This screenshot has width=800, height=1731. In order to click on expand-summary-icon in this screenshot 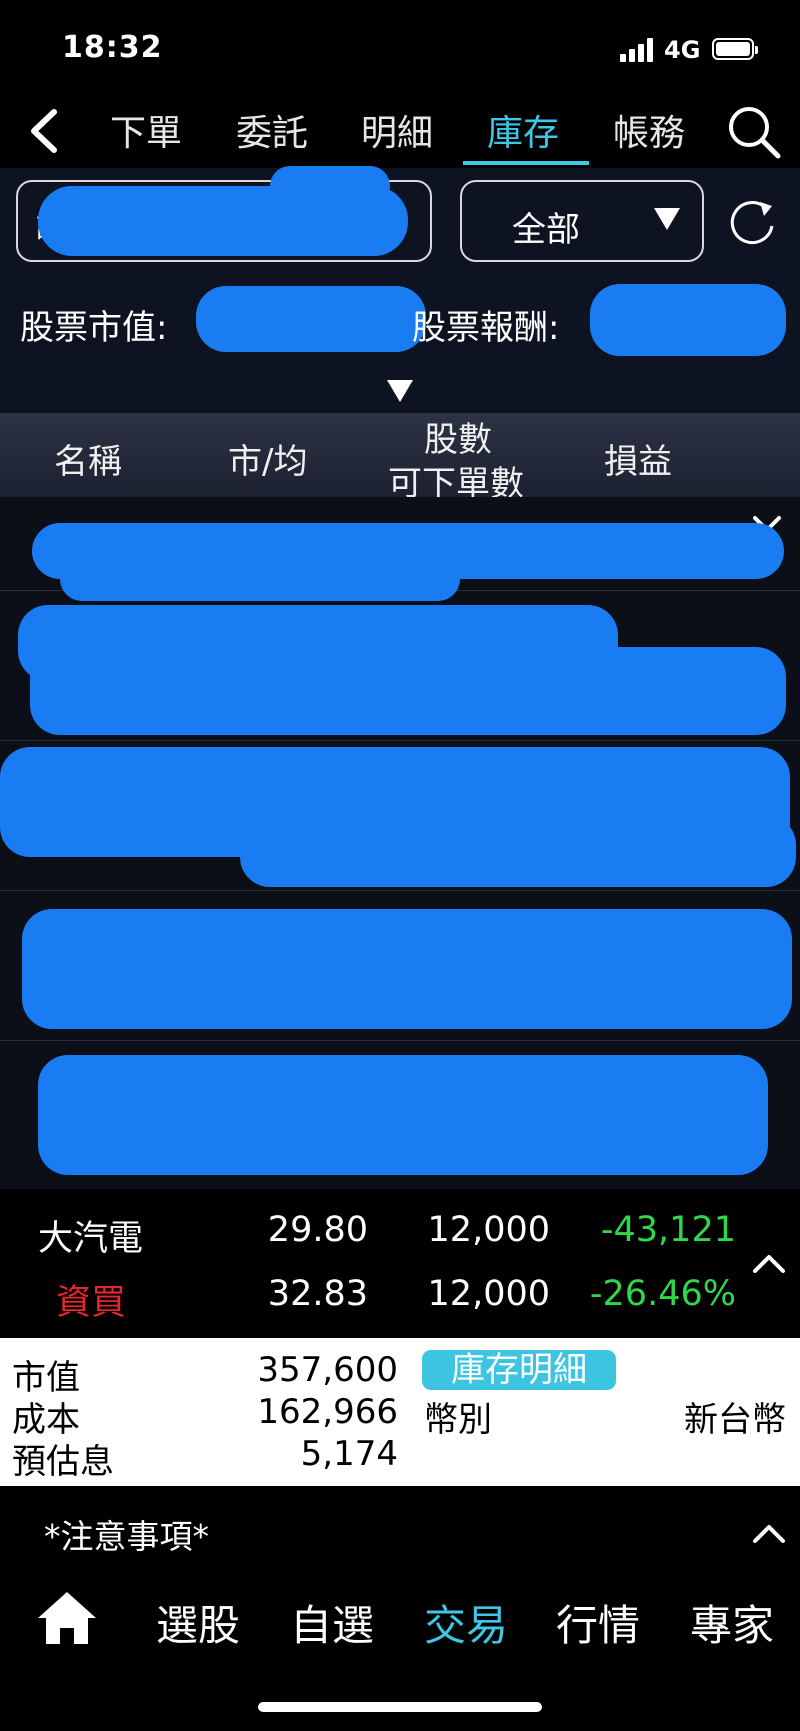, I will do `click(400, 391)`.